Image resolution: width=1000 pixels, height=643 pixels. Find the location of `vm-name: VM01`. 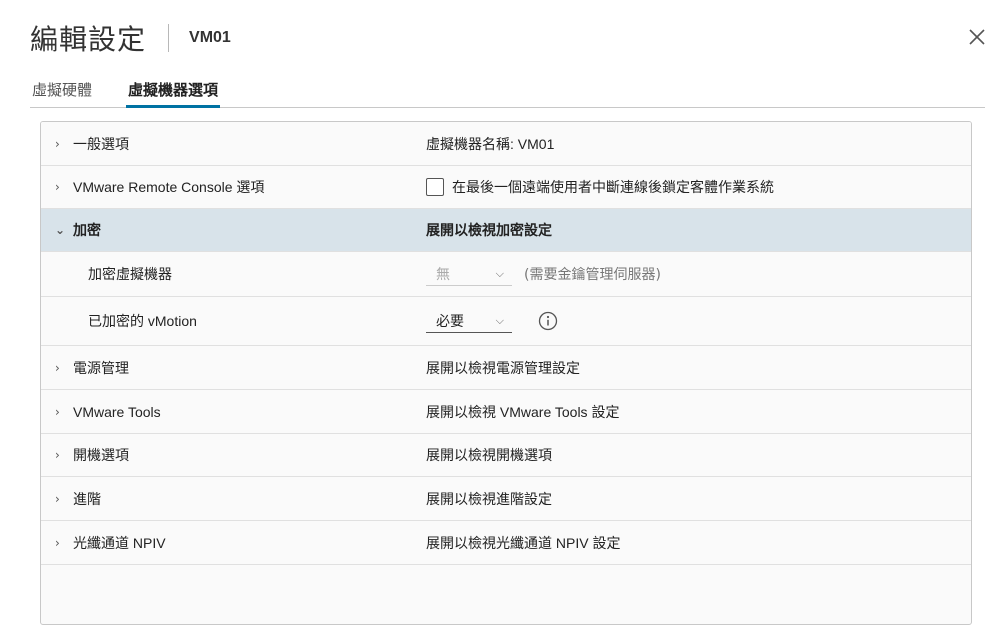

vm-name: VM01 is located at coordinates (210, 37).